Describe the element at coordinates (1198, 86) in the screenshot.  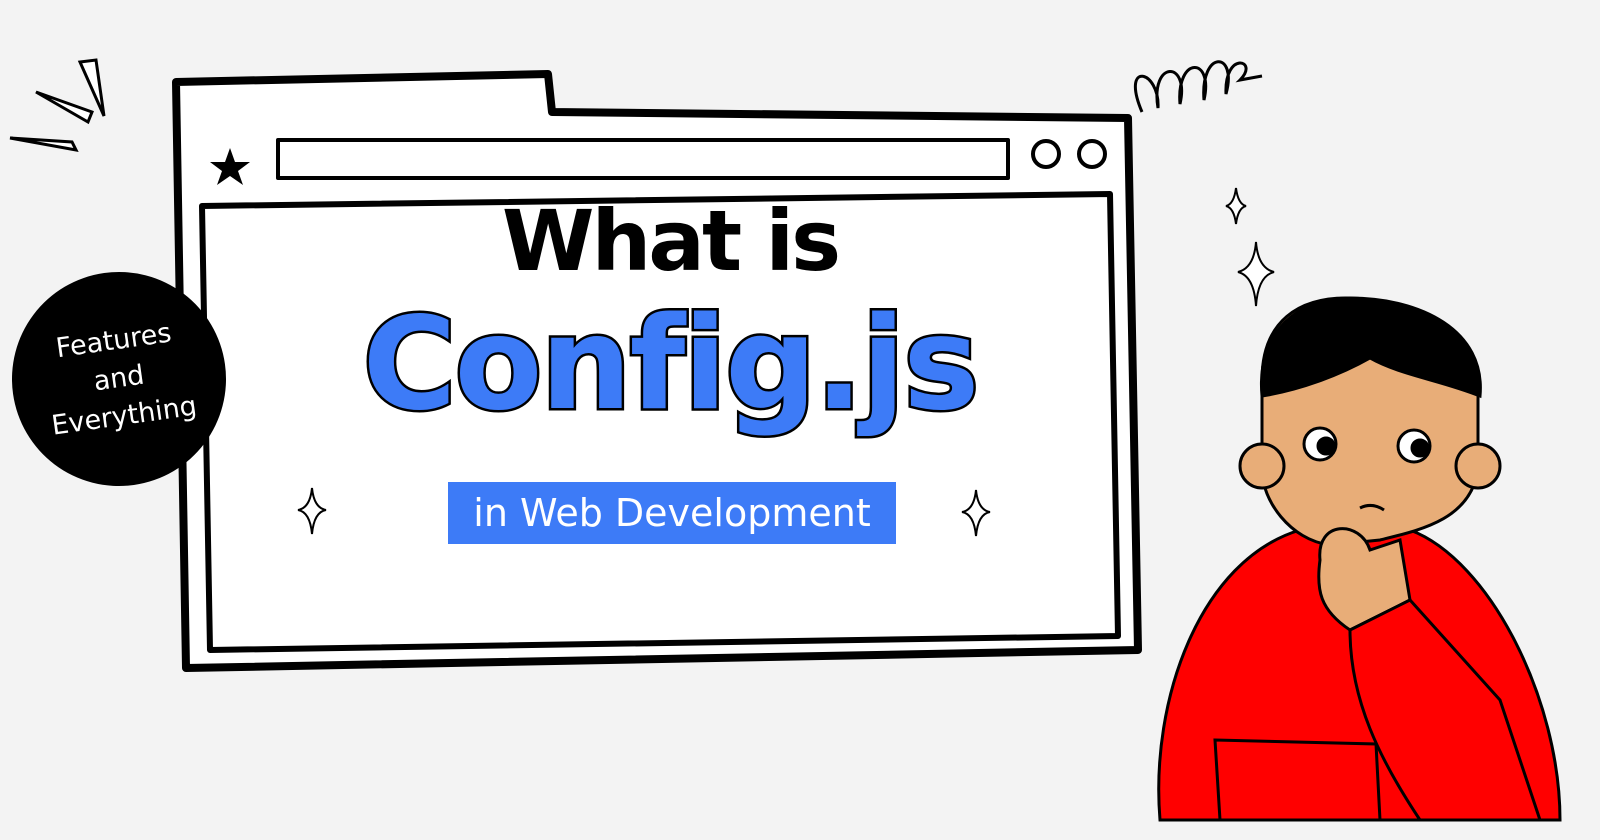
I see `squiggle-icon` at that location.